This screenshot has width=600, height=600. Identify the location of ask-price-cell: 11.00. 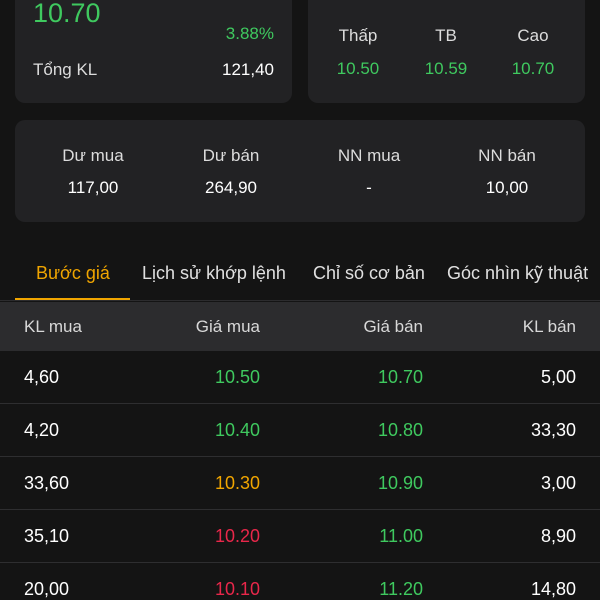
(401, 536).